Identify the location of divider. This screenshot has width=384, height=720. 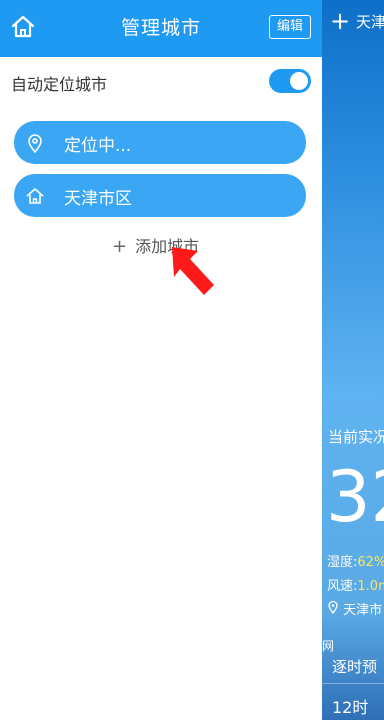
(353, 683).